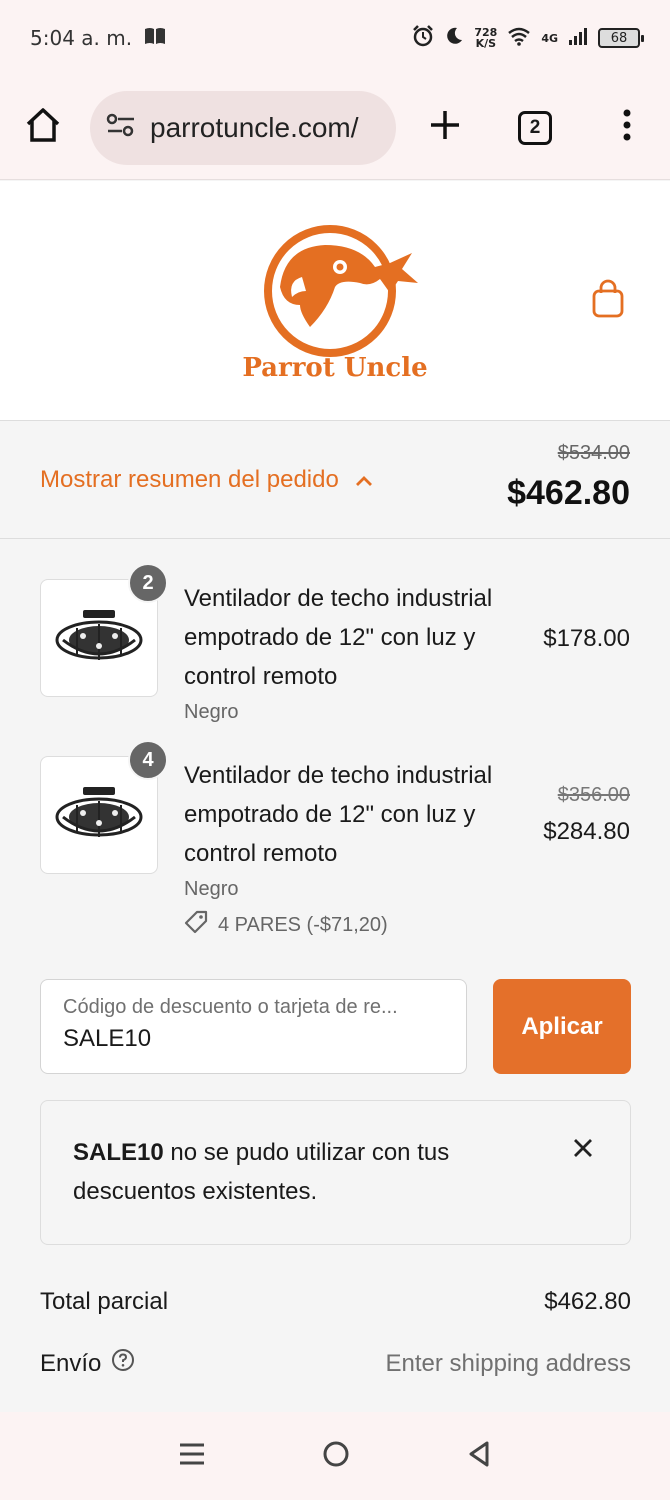 Image resolution: width=670 pixels, height=1500 pixels. I want to click on network-speed: 728 K/S, so click(485, 38).